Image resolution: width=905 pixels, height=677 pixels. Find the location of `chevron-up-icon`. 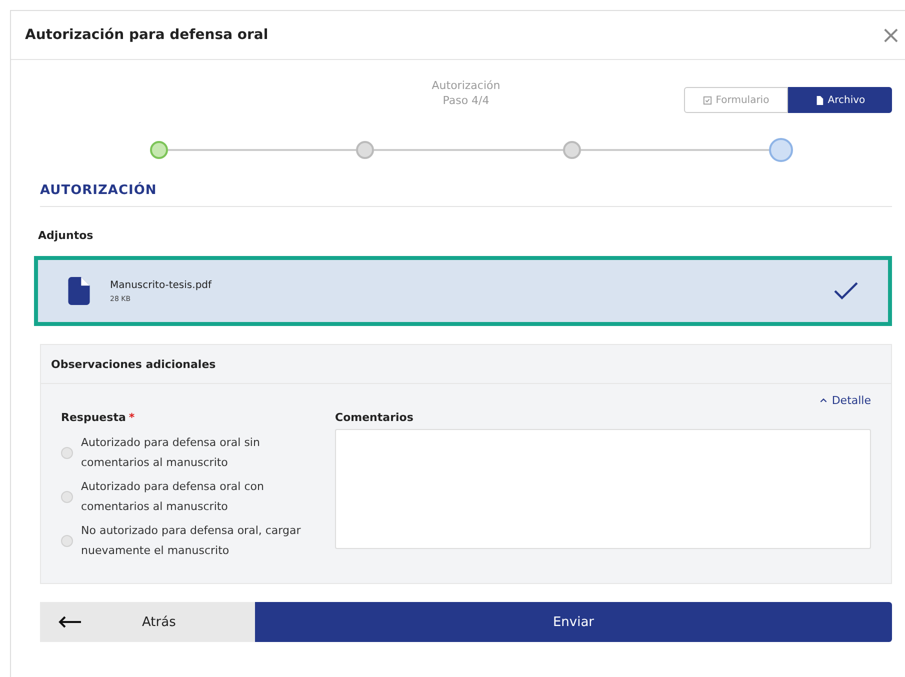

chevron-up-icon is located at coordinates (823, 400).